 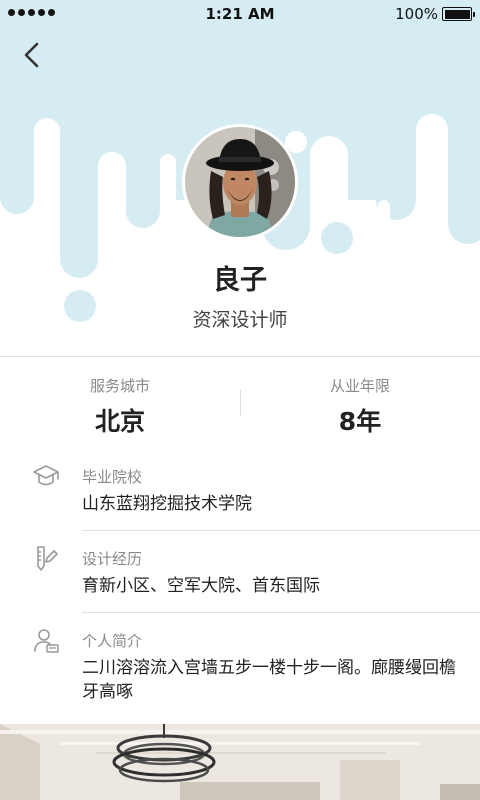 What do you see at coordinates (112, 559) in the screenshot?
I see `experience-label: 设计经历` at bounding box center [112, 559].